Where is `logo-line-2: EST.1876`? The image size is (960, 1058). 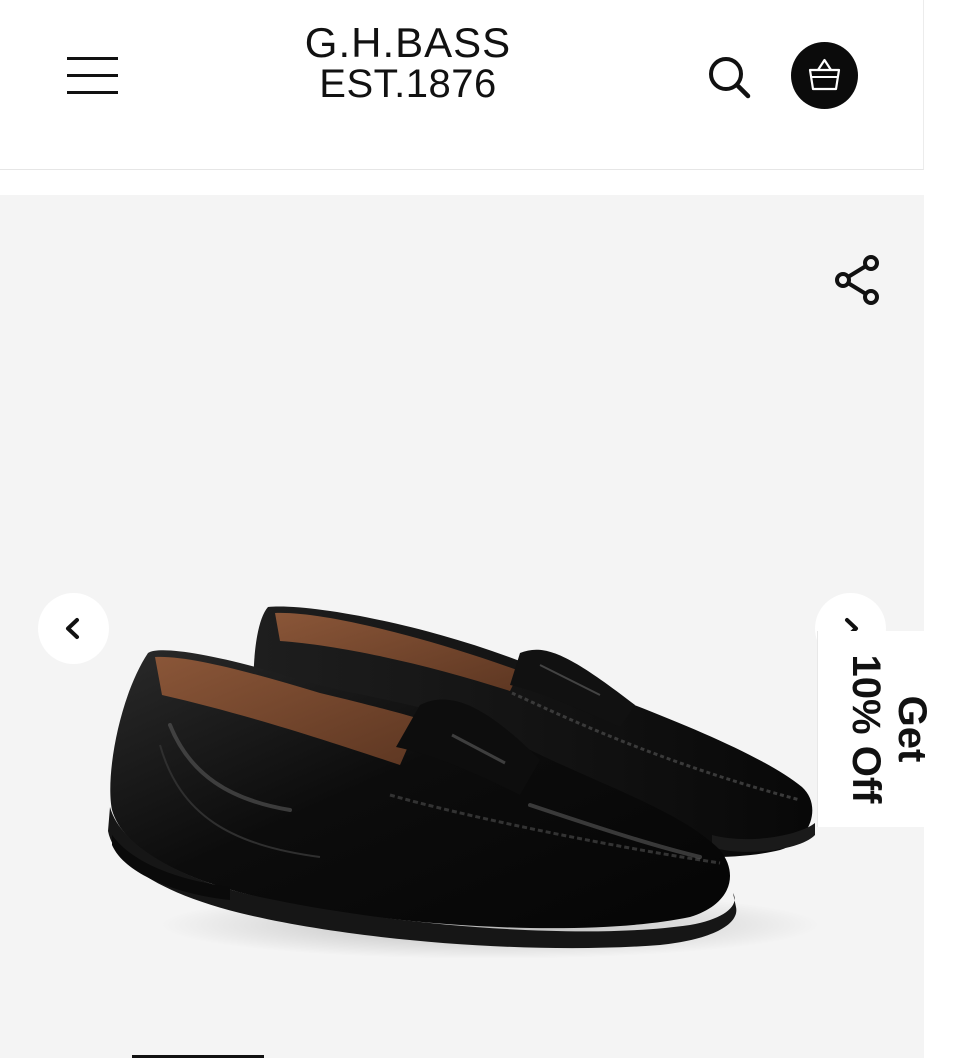
logo-line-2: EST.1876 is located at coordinates (408, 84).